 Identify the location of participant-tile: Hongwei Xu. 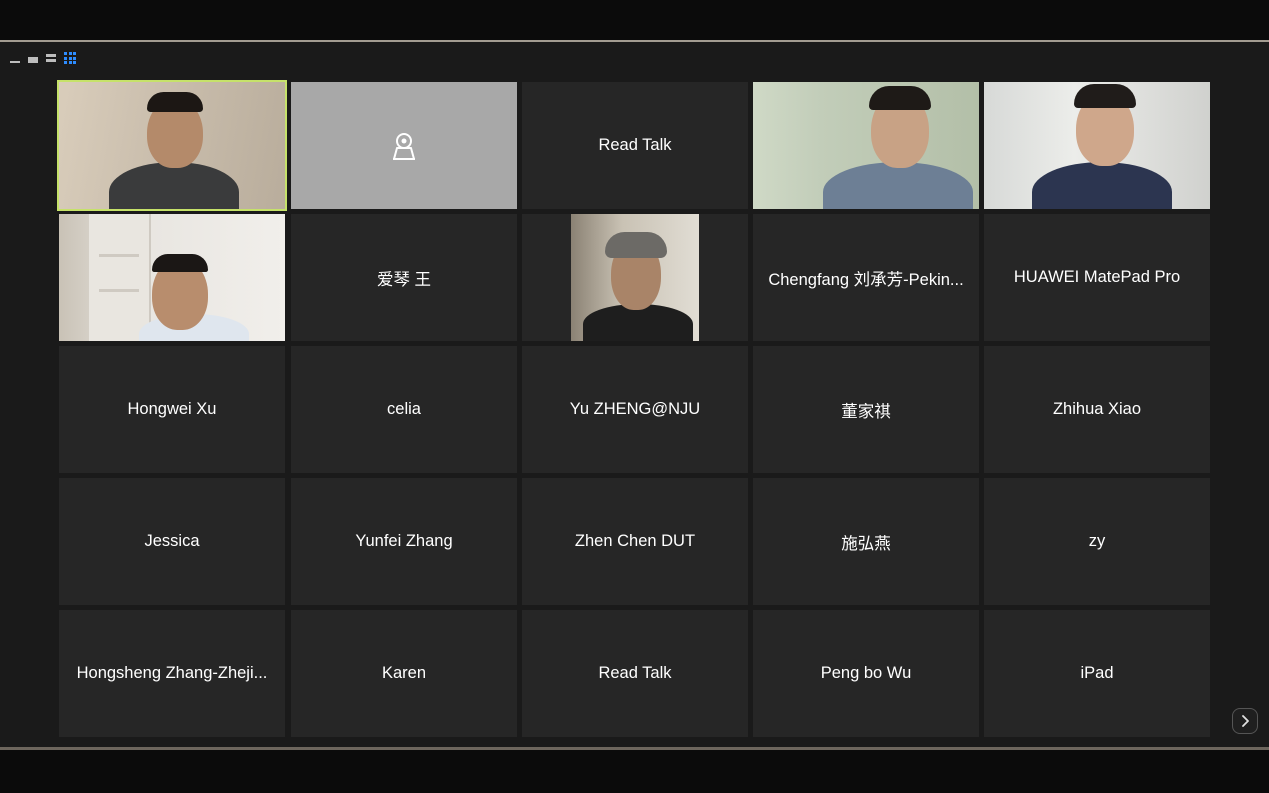
(172, 409).